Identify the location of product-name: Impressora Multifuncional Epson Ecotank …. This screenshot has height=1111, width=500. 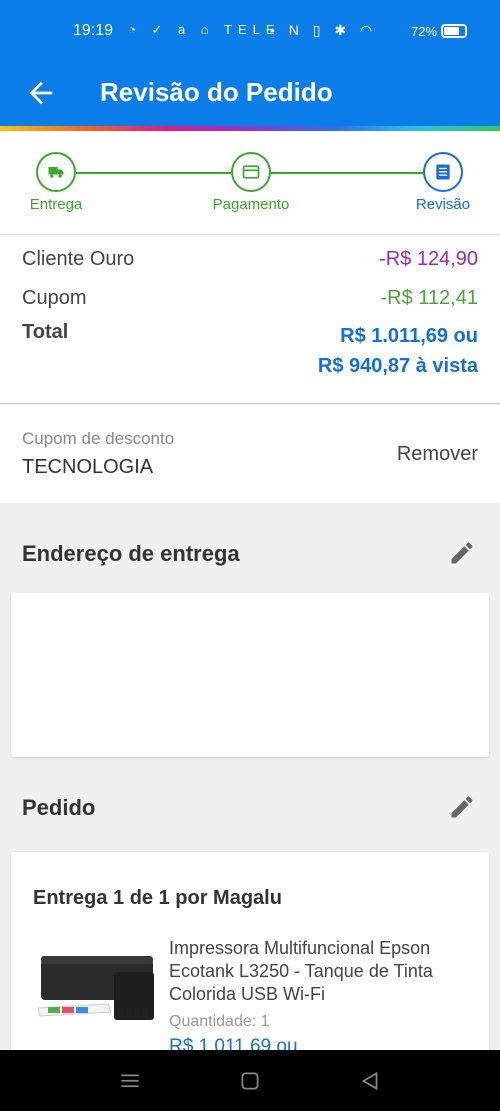
(301, 971).